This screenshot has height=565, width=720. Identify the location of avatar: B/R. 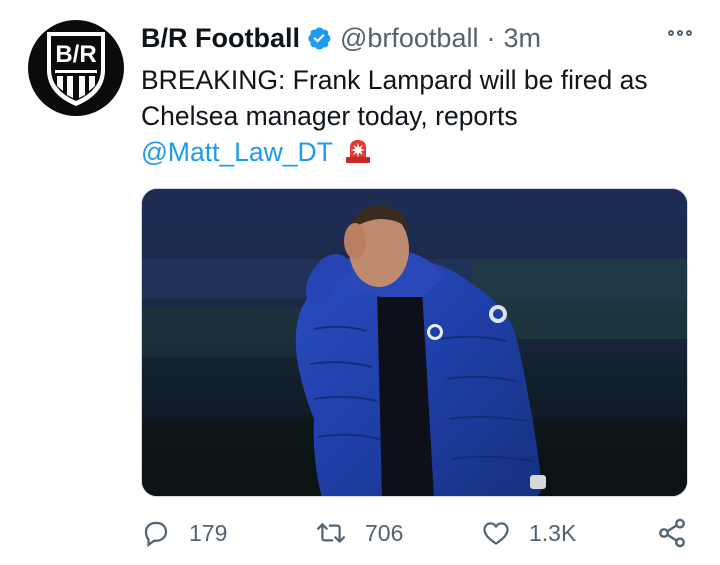
(76, 68).